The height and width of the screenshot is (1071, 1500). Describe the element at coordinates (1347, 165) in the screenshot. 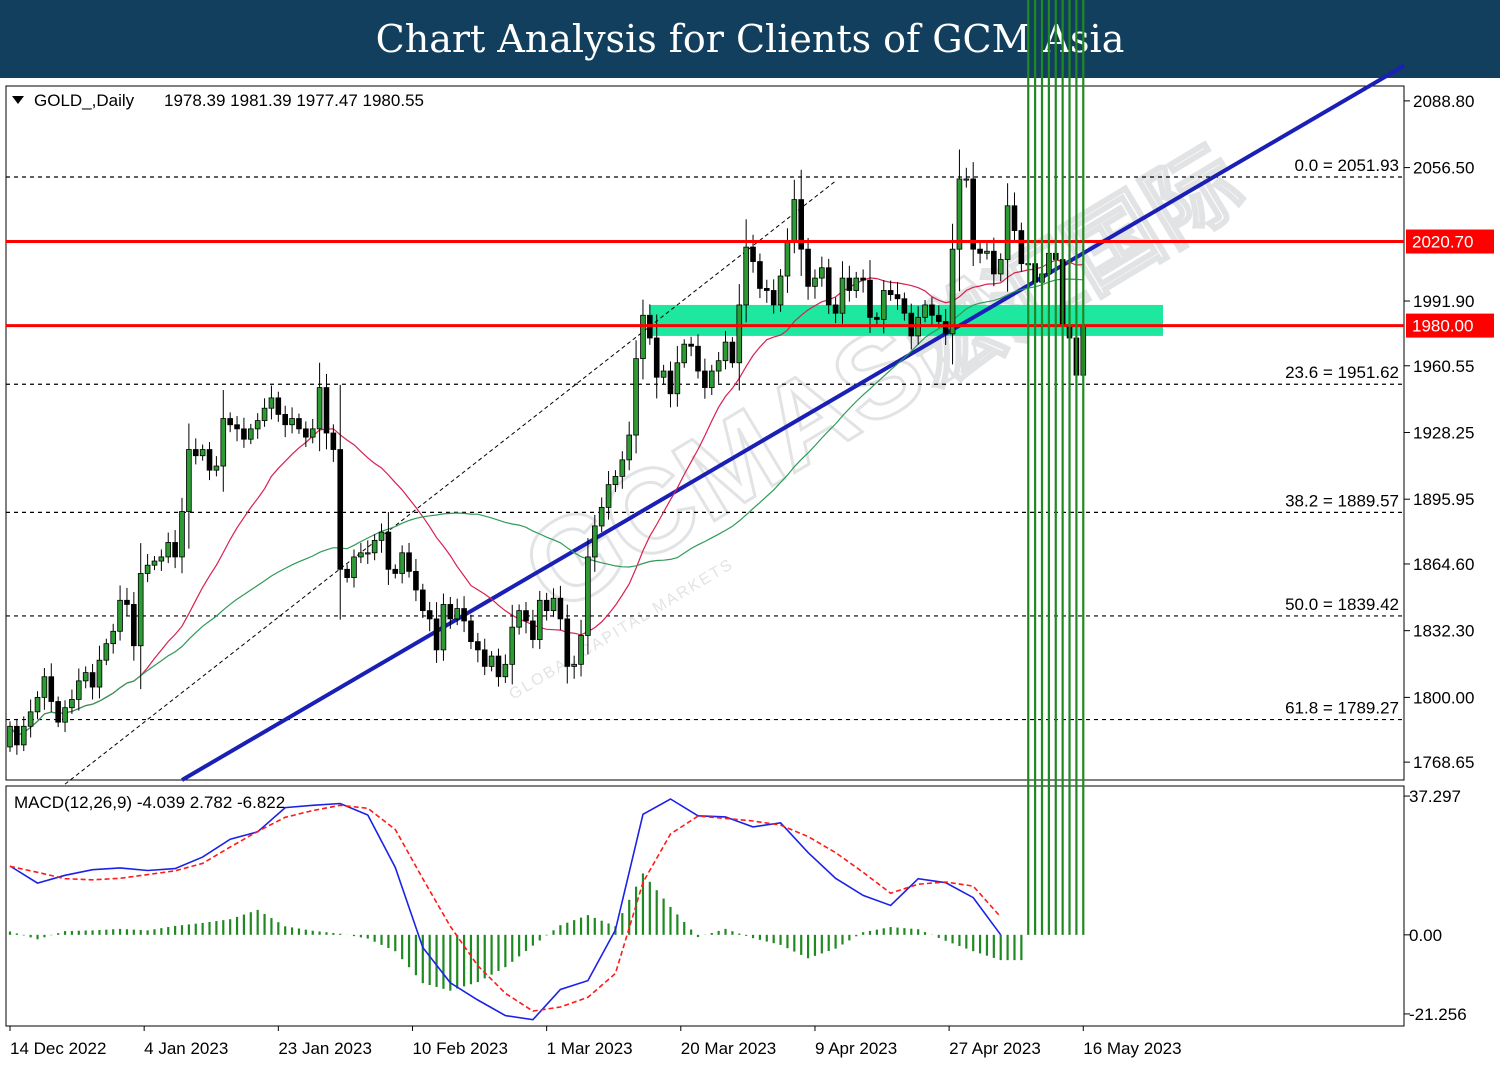

I see `fib-label: 0.0 = 2051.93` at that location.